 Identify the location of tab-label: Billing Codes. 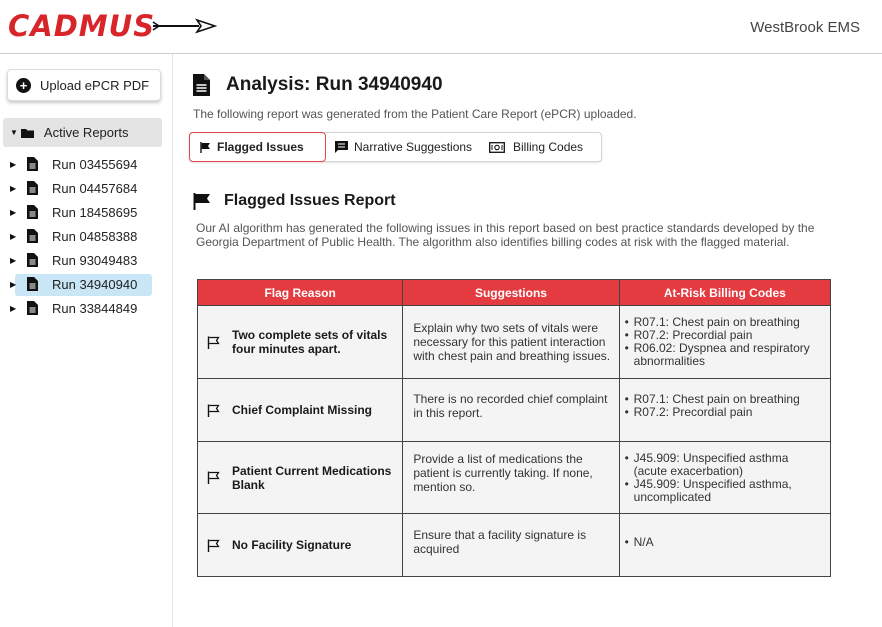
(548, 147).